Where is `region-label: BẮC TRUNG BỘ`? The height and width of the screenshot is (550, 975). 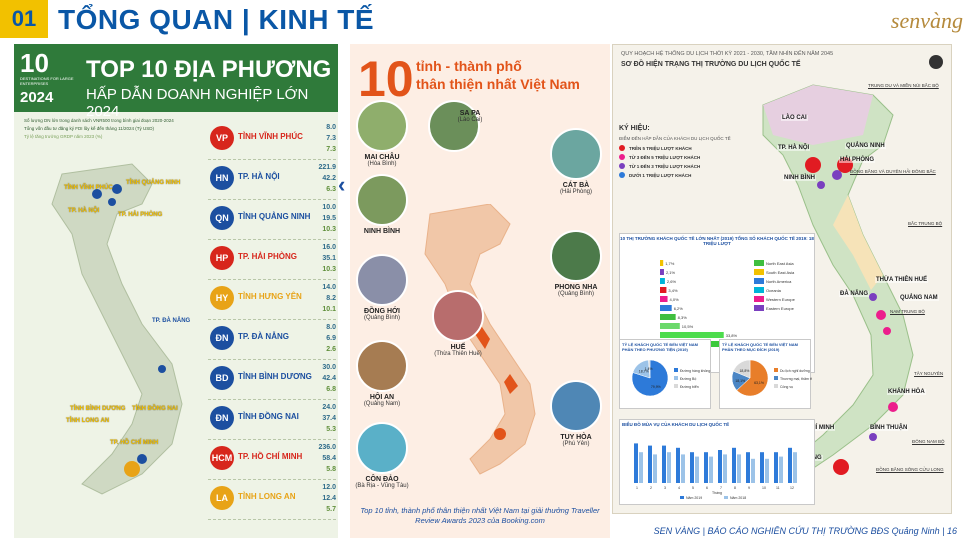
region-label: BẮC TRUNG BỘ is located at coordinates (925, 223).